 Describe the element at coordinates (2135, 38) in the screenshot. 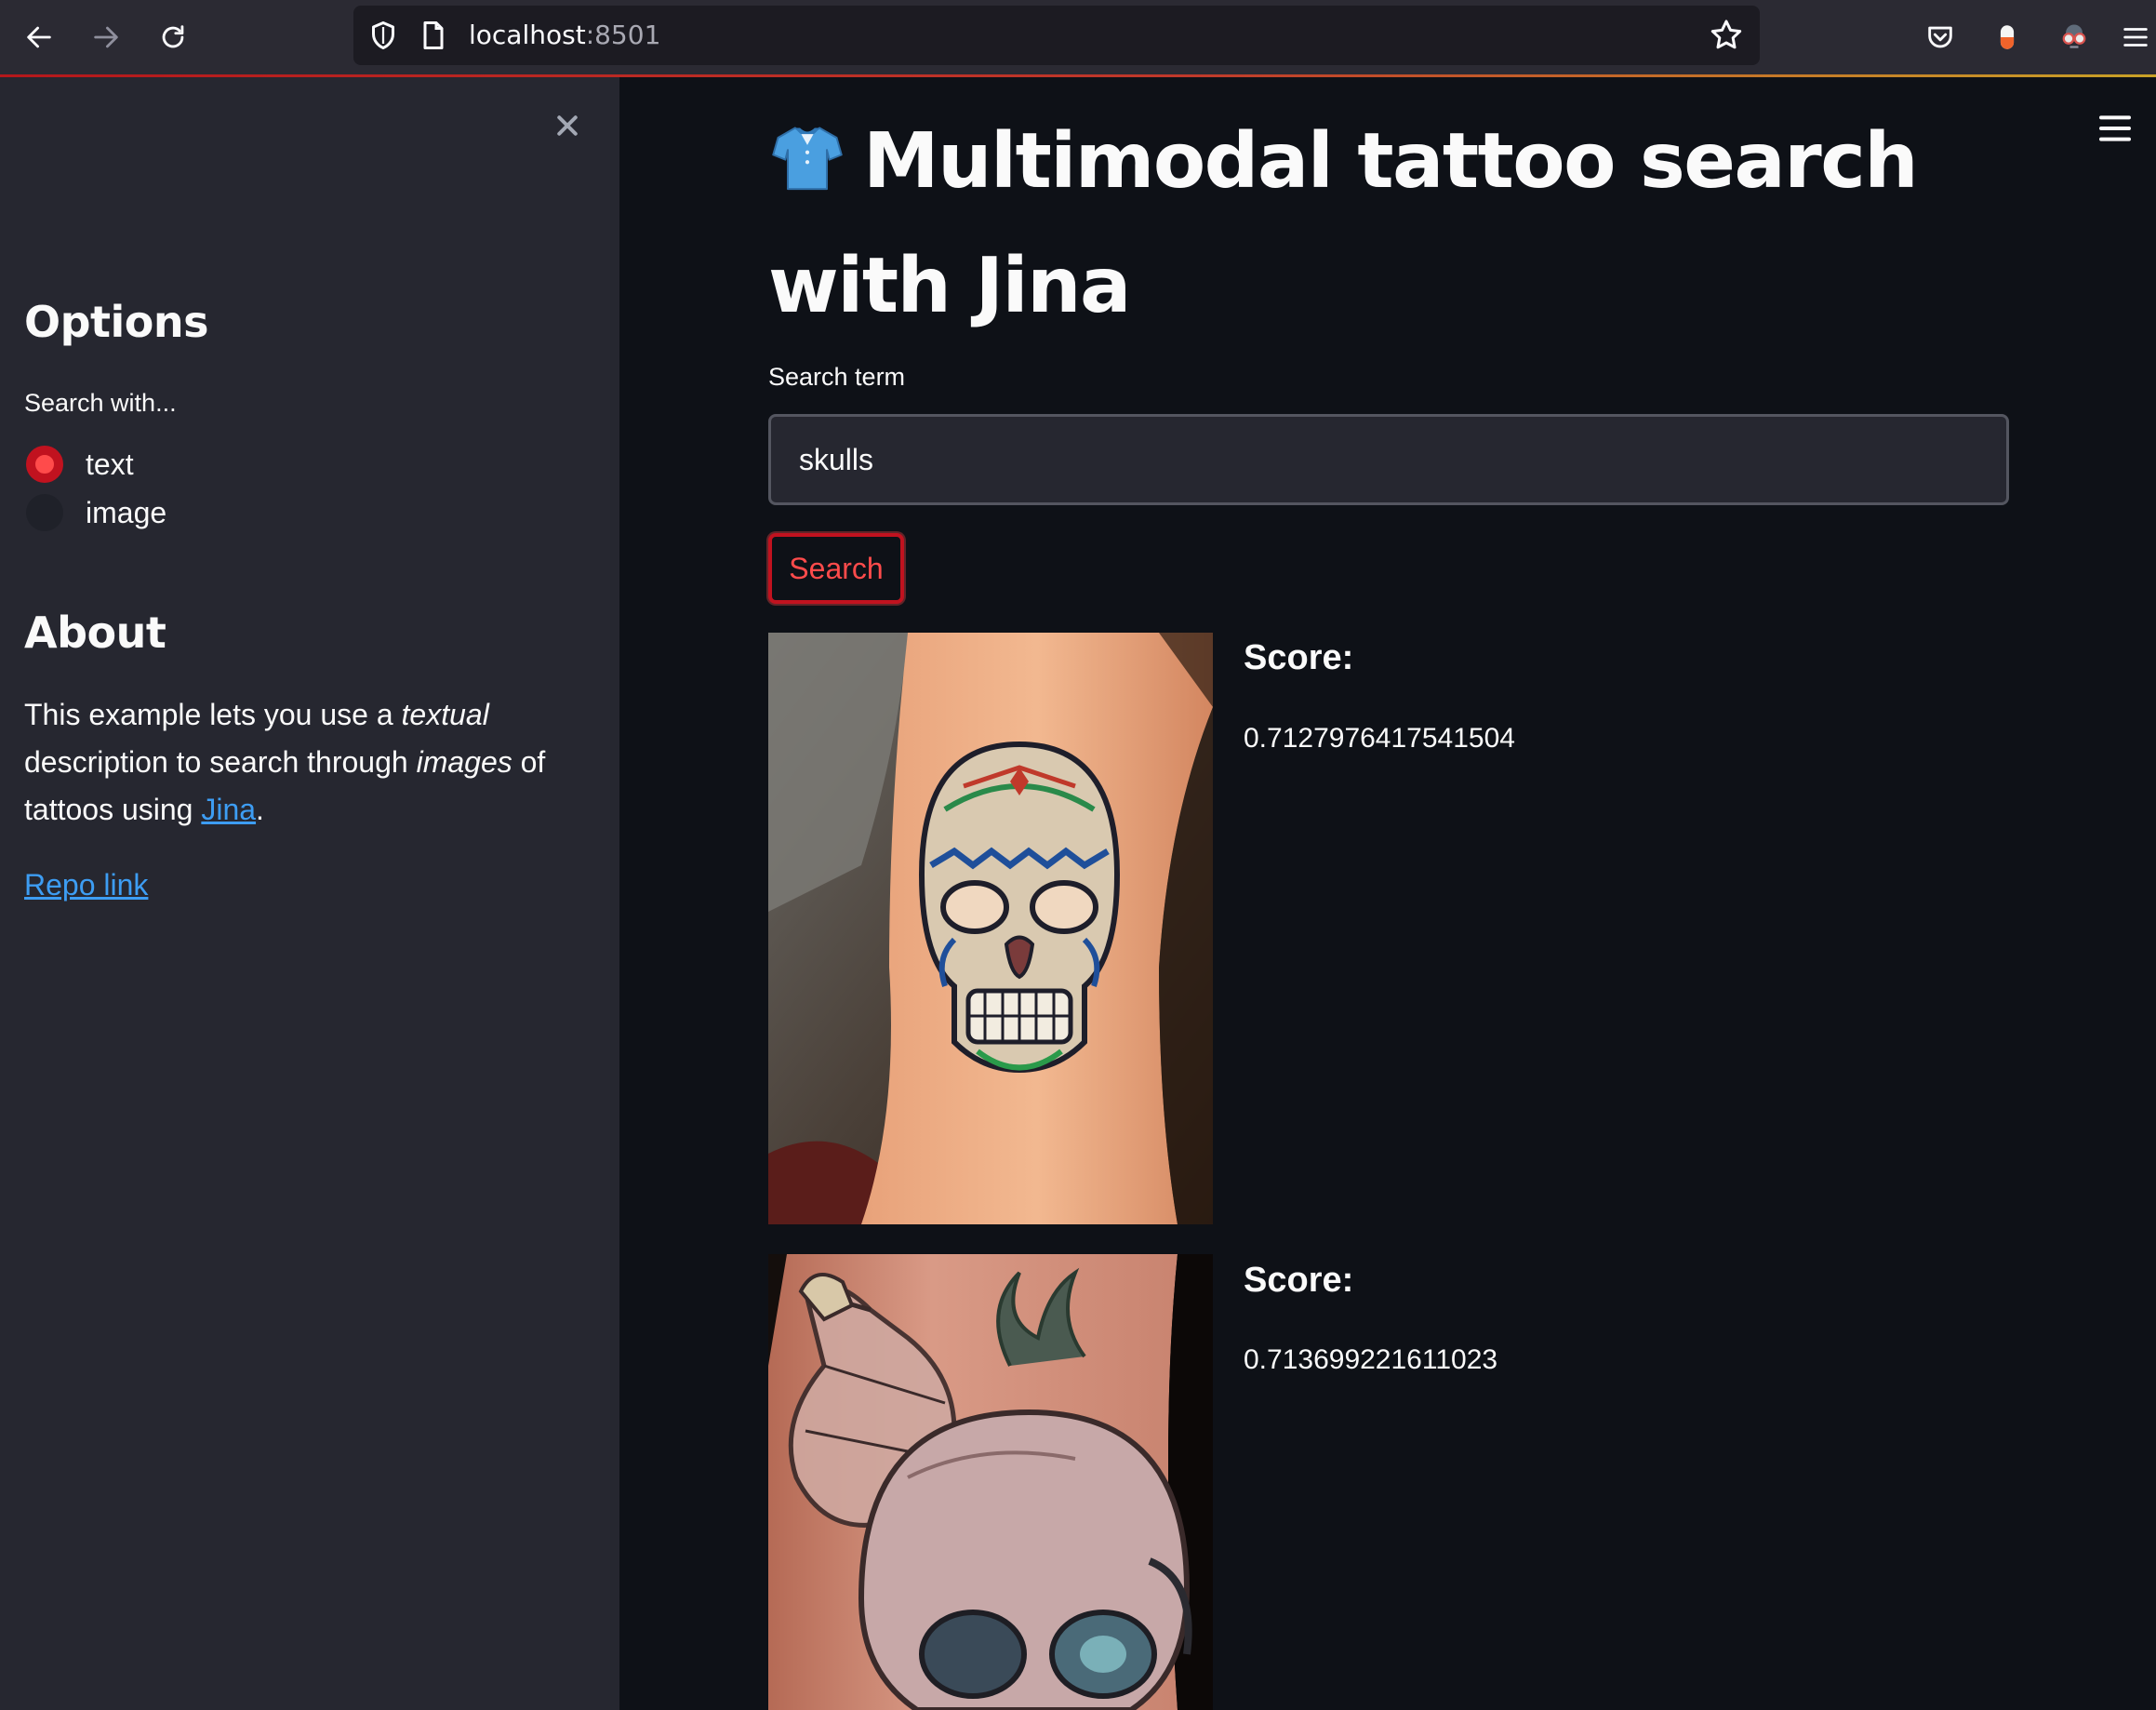

I see `browser-menu-icon` at that location.